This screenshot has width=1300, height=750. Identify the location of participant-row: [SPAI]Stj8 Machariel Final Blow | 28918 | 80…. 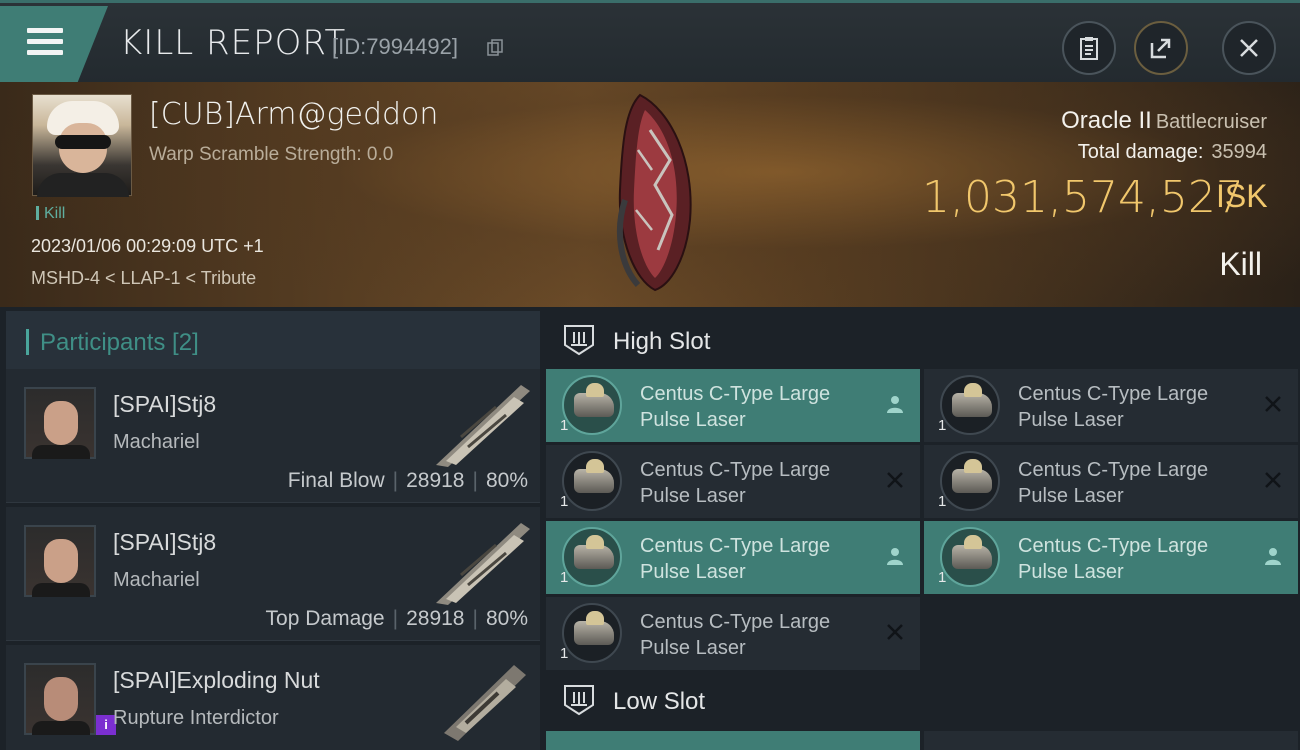
(273, 436).